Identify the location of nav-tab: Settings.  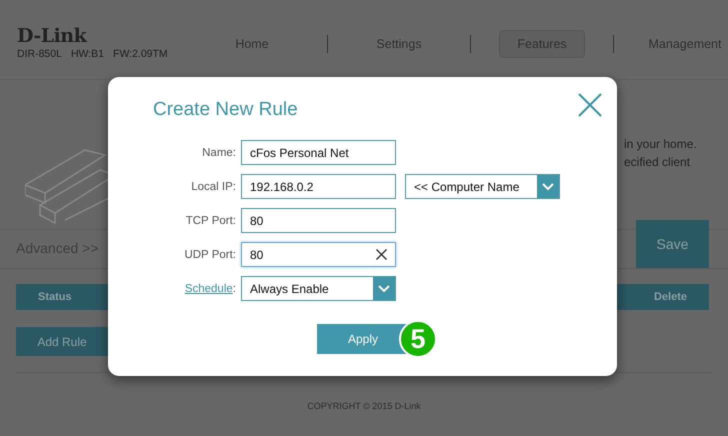
(399, 44).